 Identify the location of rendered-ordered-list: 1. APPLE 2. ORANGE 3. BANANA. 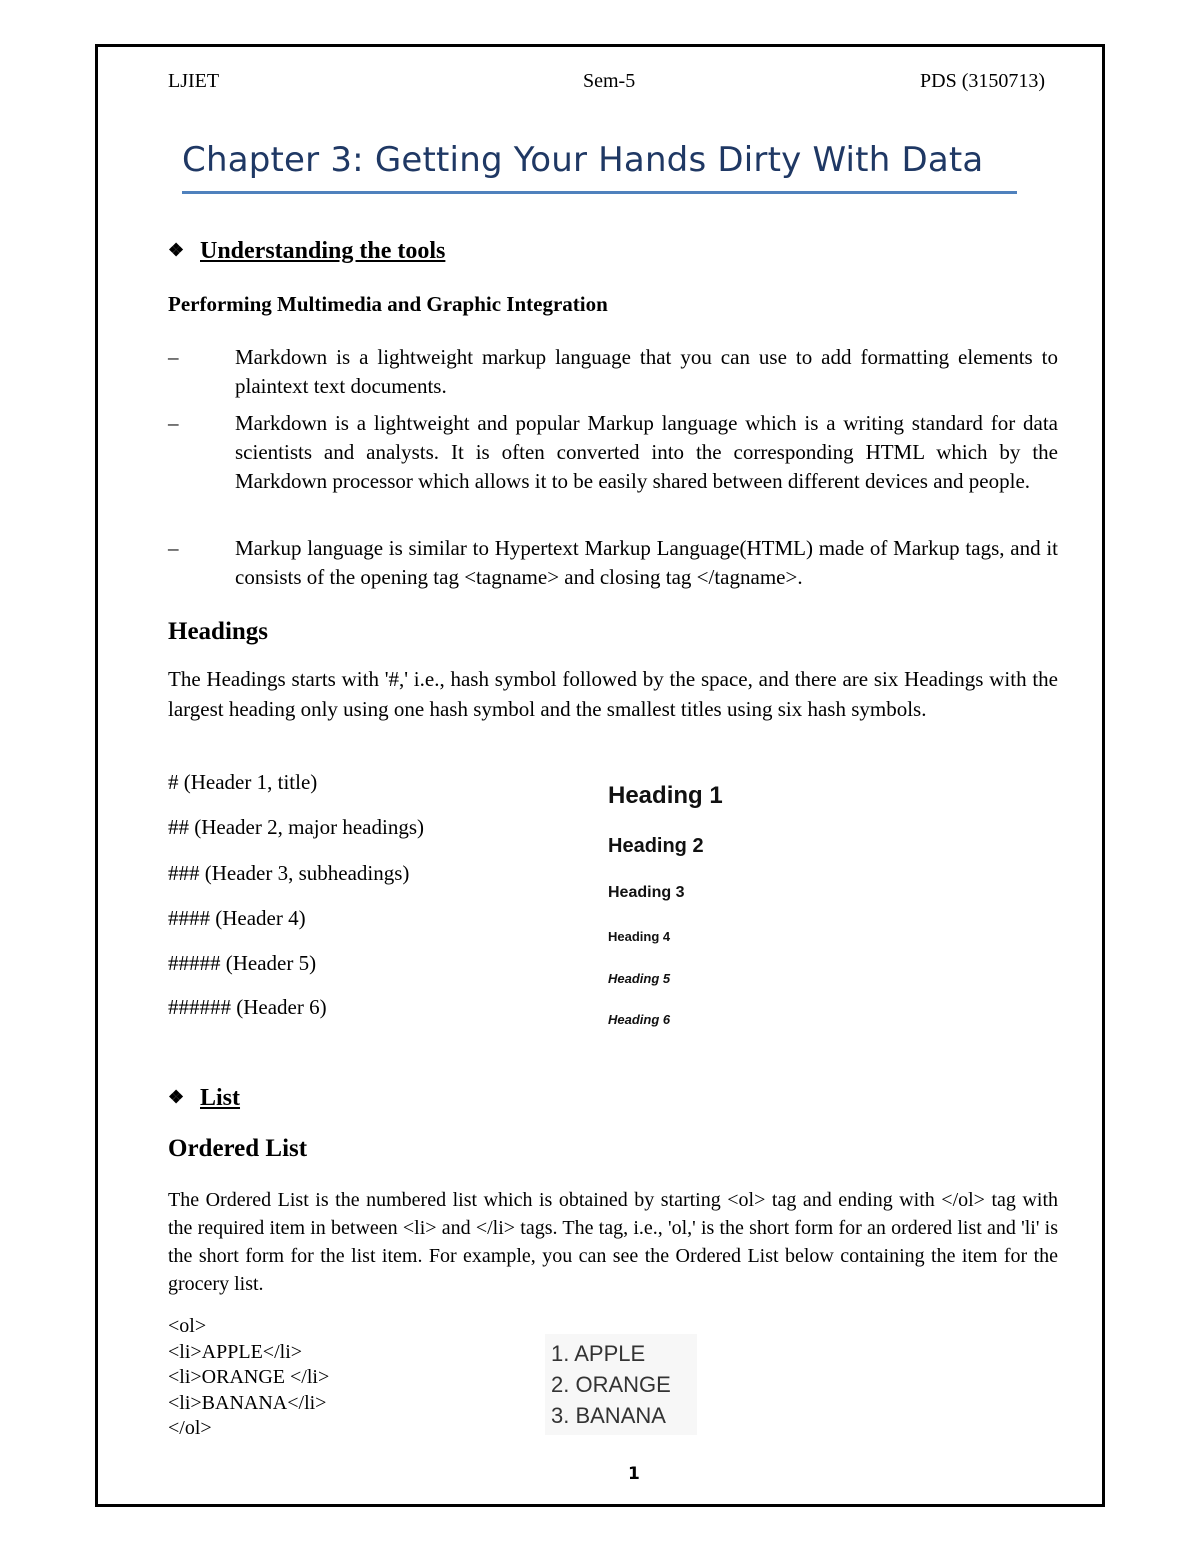
(621, 1384).